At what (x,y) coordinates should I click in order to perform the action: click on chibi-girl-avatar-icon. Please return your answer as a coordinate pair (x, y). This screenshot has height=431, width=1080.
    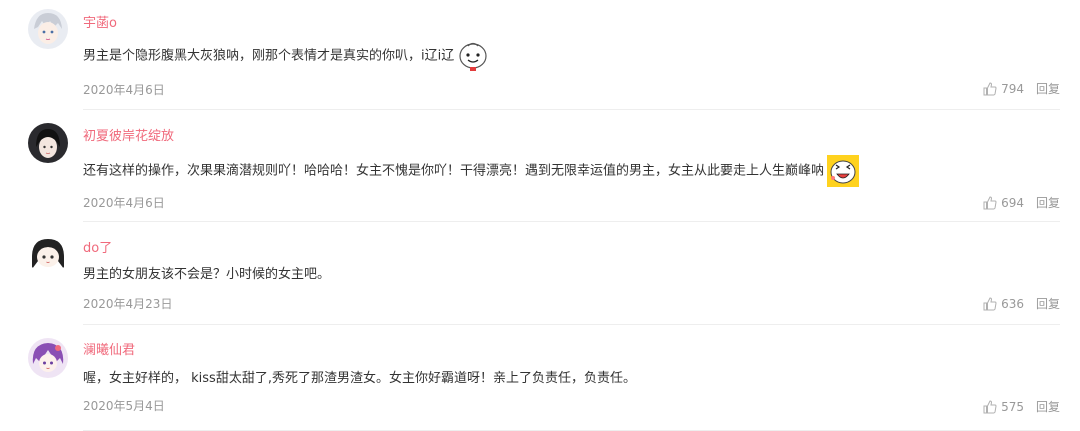
    Looking at the image, I should click on (48, 255).